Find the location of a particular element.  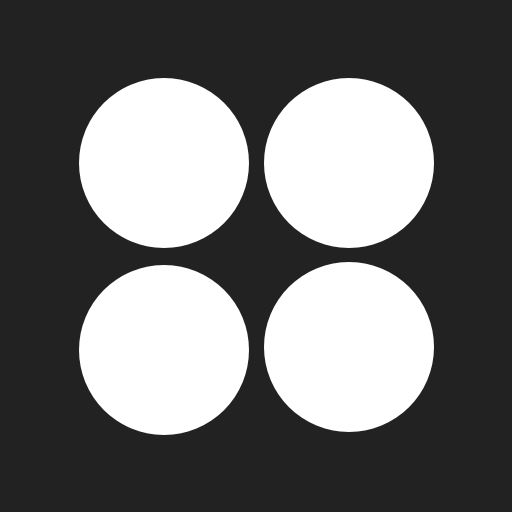

dot-bottom-right is located at coordinates (349, 347).